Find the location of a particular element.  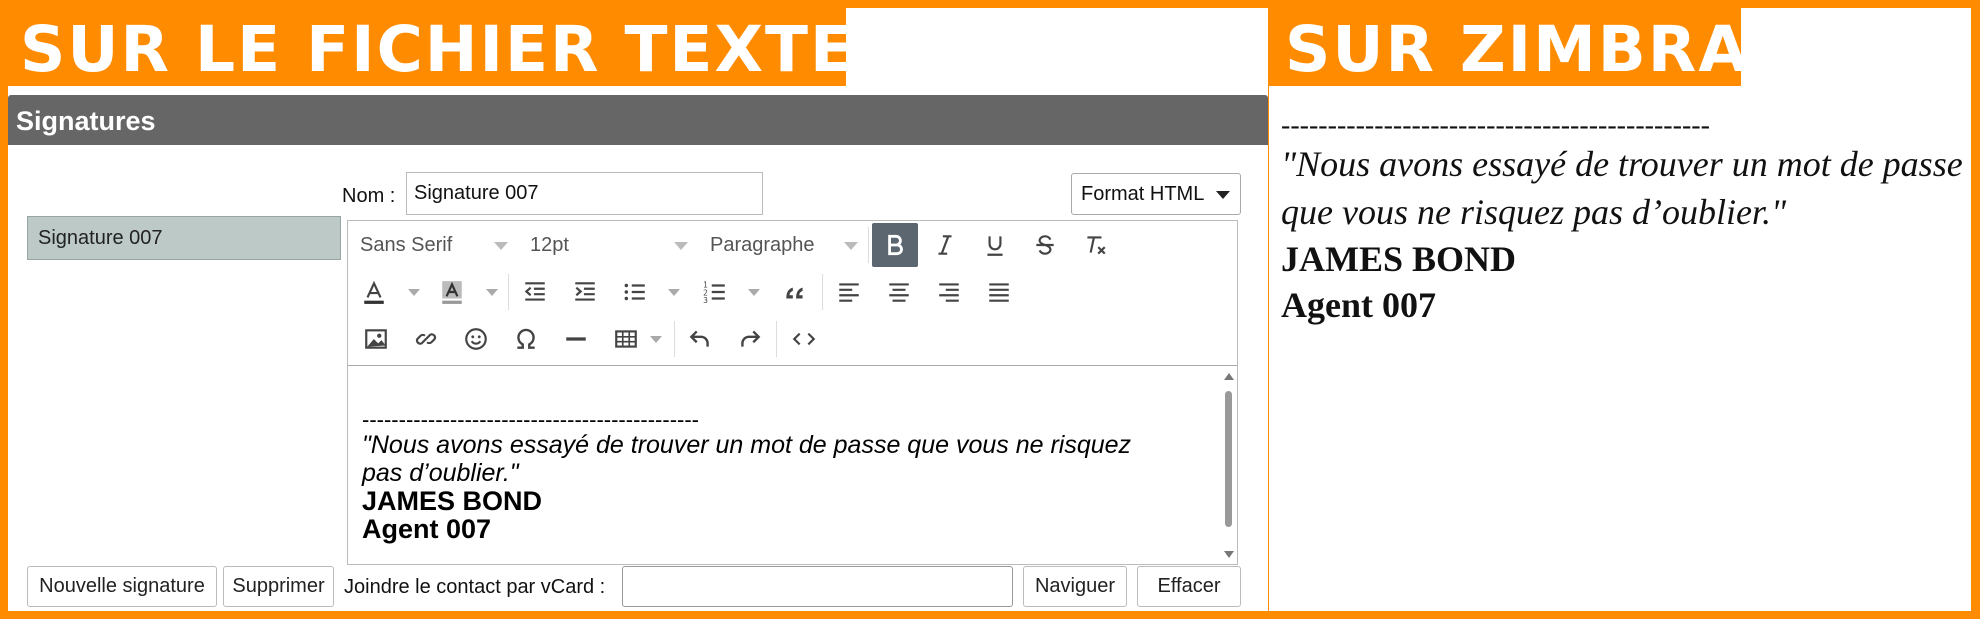

editor-scrollbar is located at coordinates (1229, 465).